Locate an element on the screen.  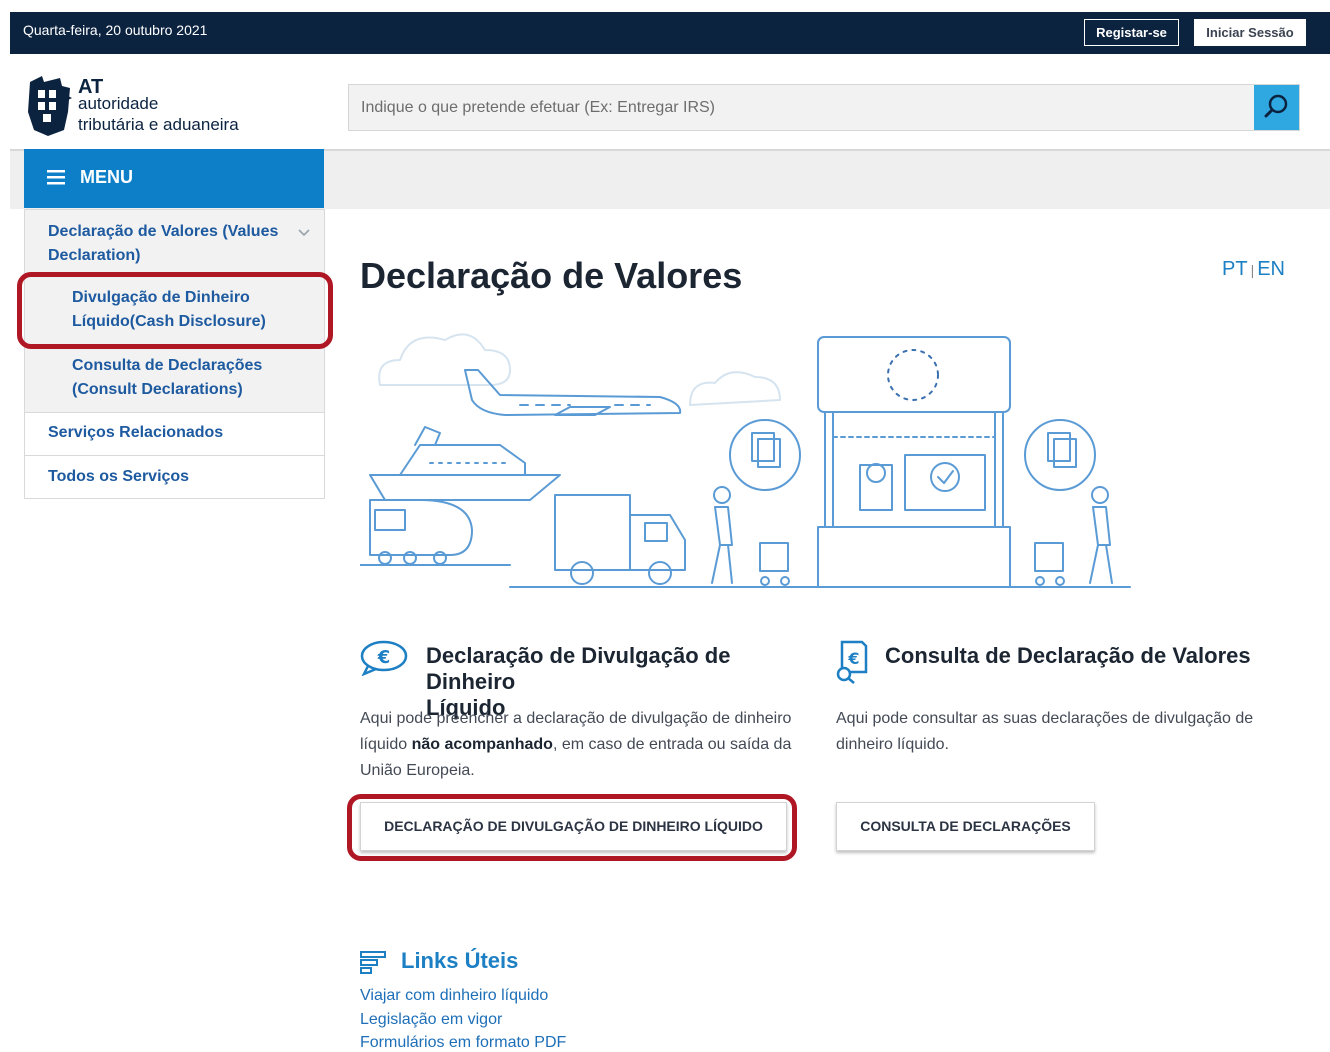
current-date: Quarta-feira, 20 outubro 2021 is located at coordinates (115, 30).